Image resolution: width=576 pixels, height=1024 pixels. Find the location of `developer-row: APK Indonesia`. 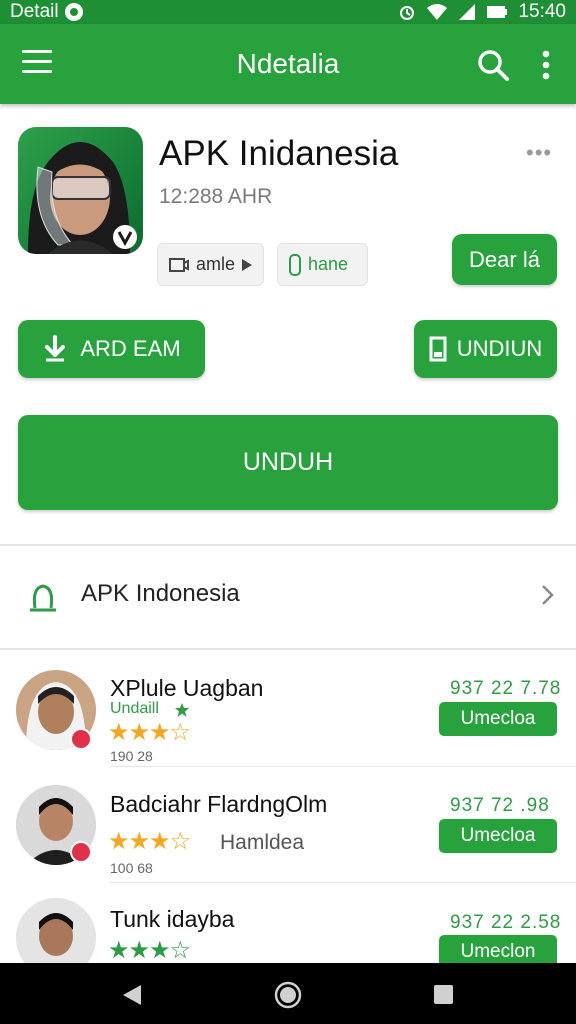

developer-row: APK Indonesia is located at coordinates (288, 598).